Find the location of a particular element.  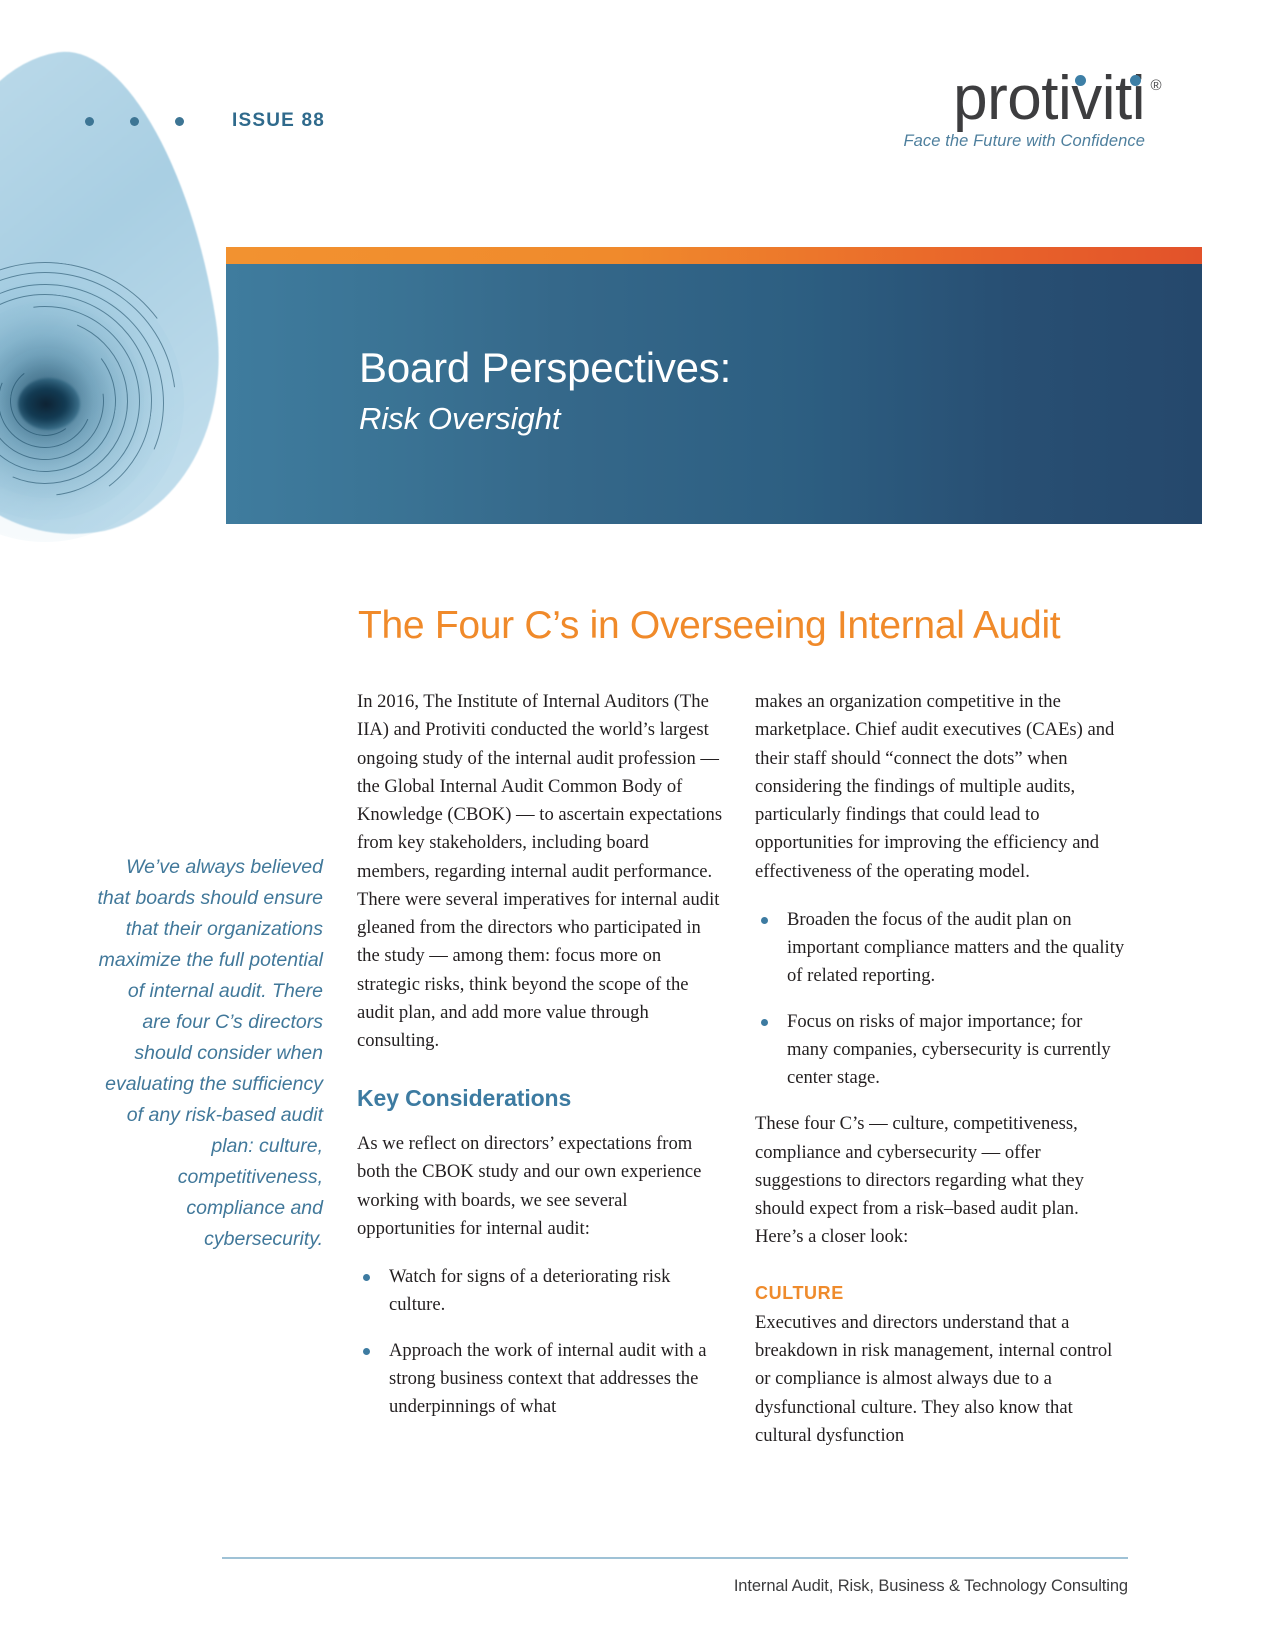

banner-body: Board Perspectives: Risk Oversight is located at coordinates (714, 394).